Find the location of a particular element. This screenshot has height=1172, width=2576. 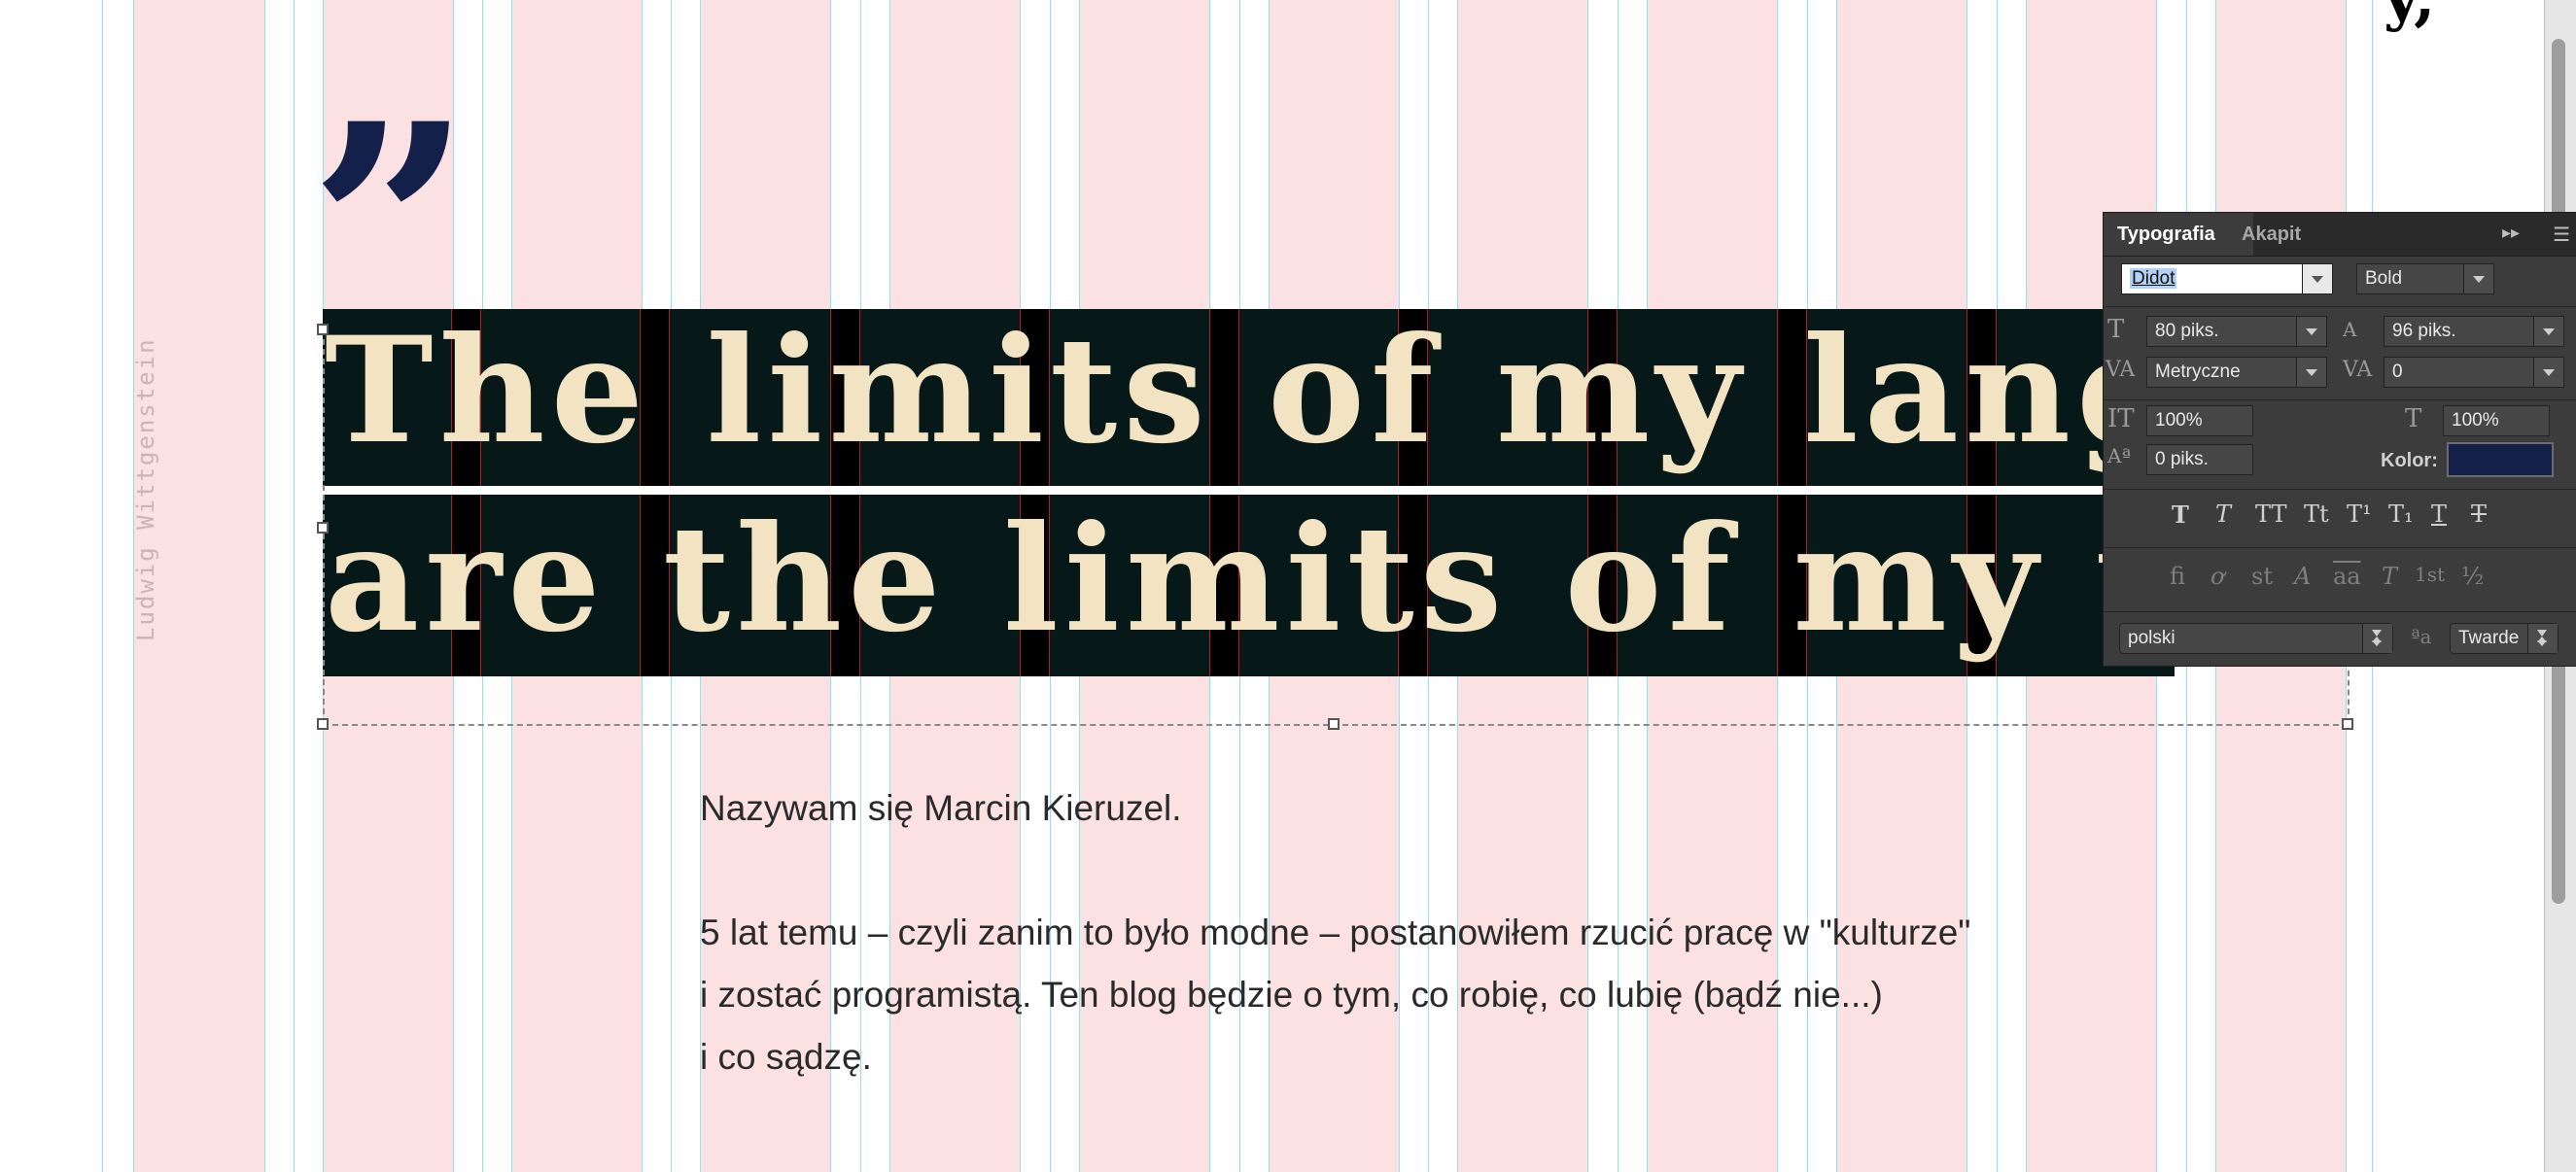

headline-gap is located at coordinates (1249, 491).